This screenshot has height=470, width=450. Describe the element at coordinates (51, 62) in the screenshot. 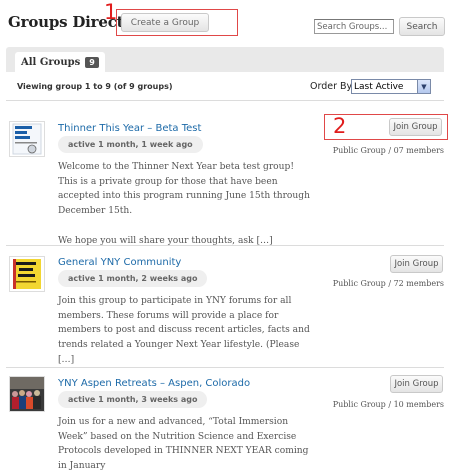

I see `tab-label: All Groups` at that location.